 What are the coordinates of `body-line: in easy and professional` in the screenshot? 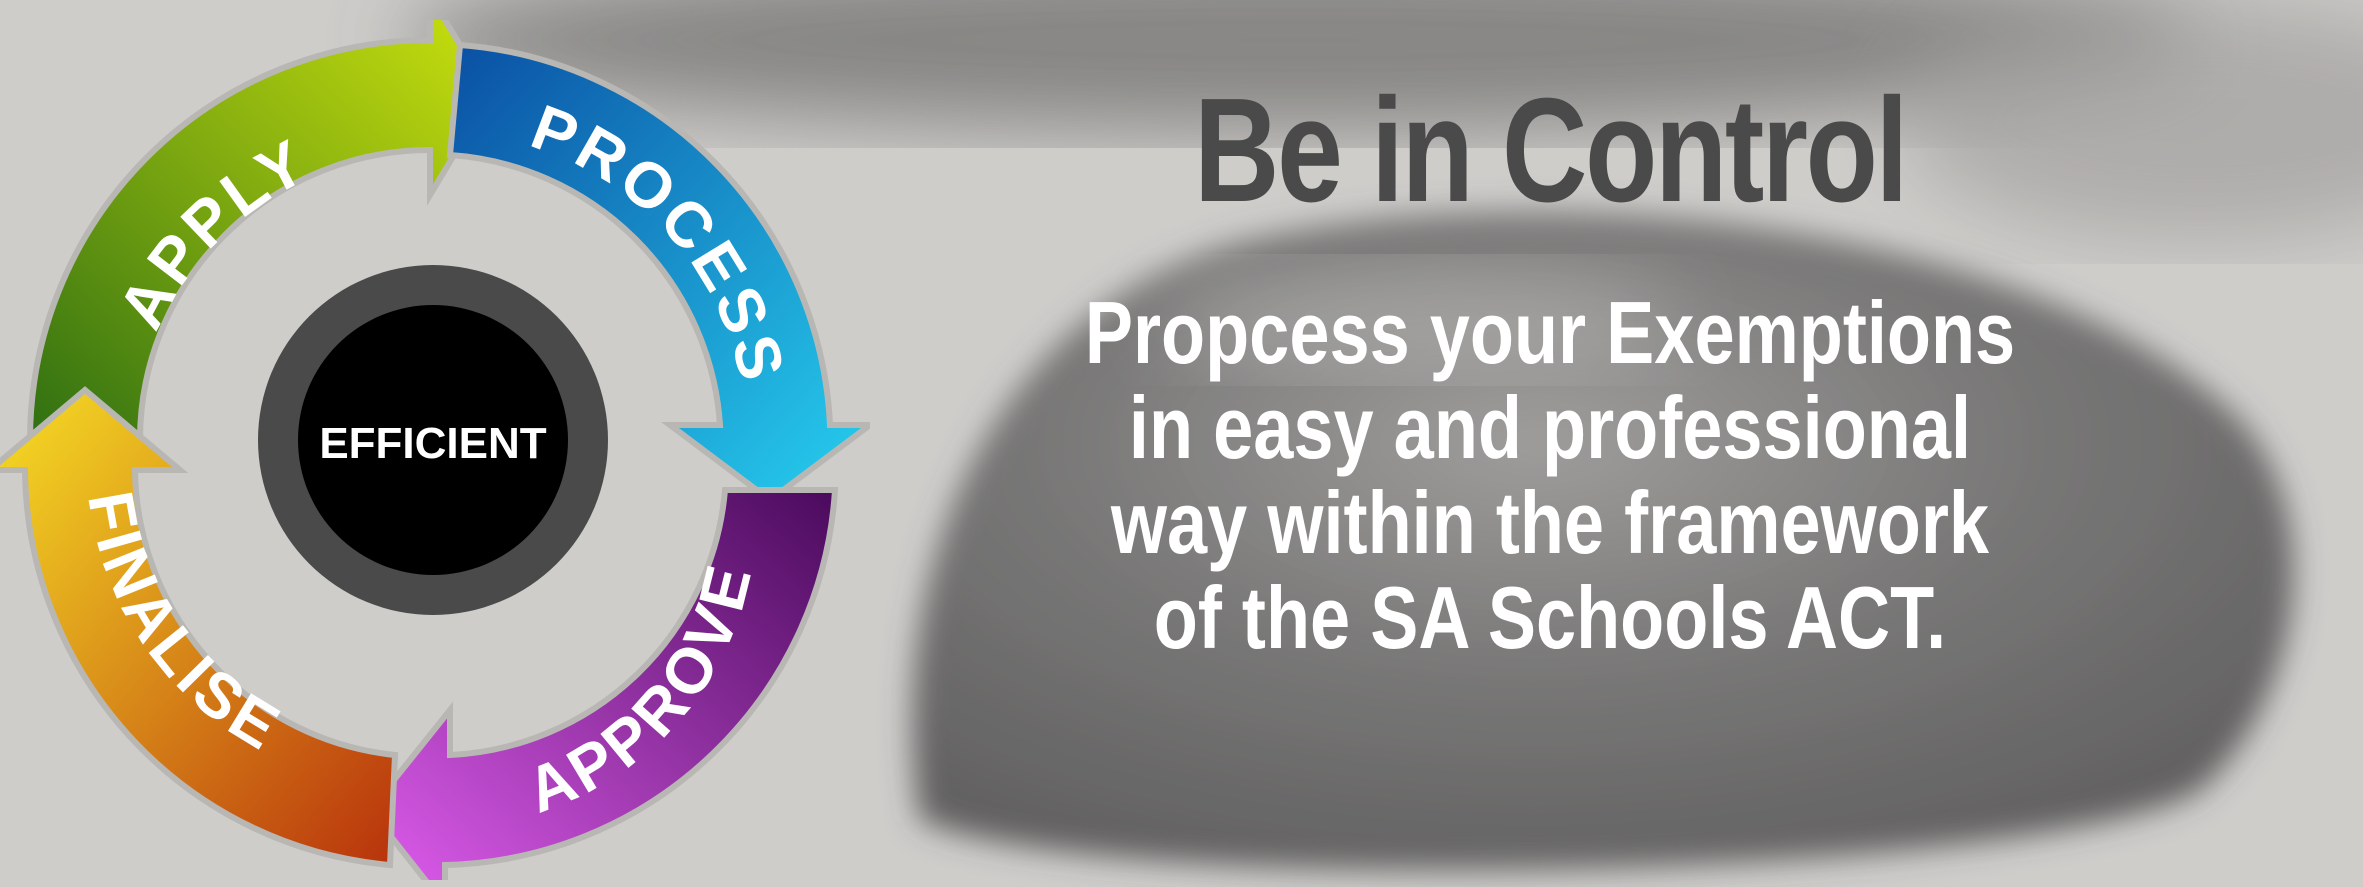 It's located at (1550, 428).